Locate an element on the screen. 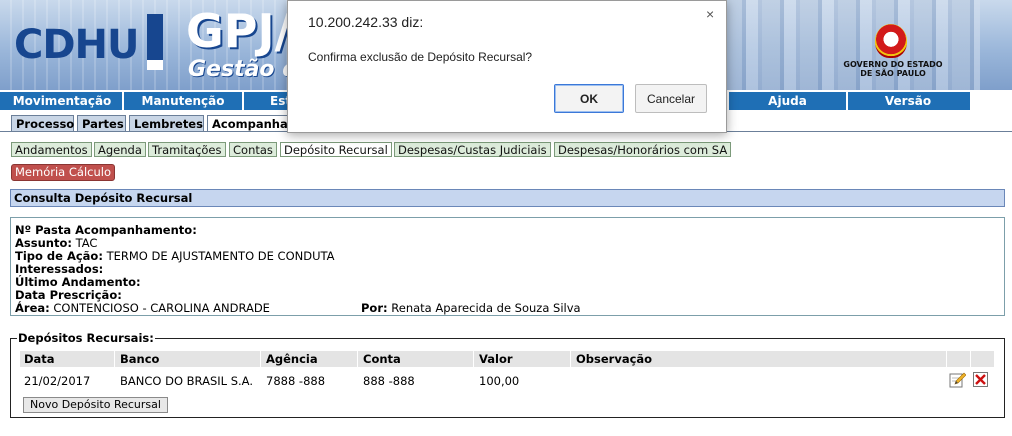 This screenshot has height=436, width=1012. tab-acompanhamento: Acompanha is located at coordinates (248, 123).